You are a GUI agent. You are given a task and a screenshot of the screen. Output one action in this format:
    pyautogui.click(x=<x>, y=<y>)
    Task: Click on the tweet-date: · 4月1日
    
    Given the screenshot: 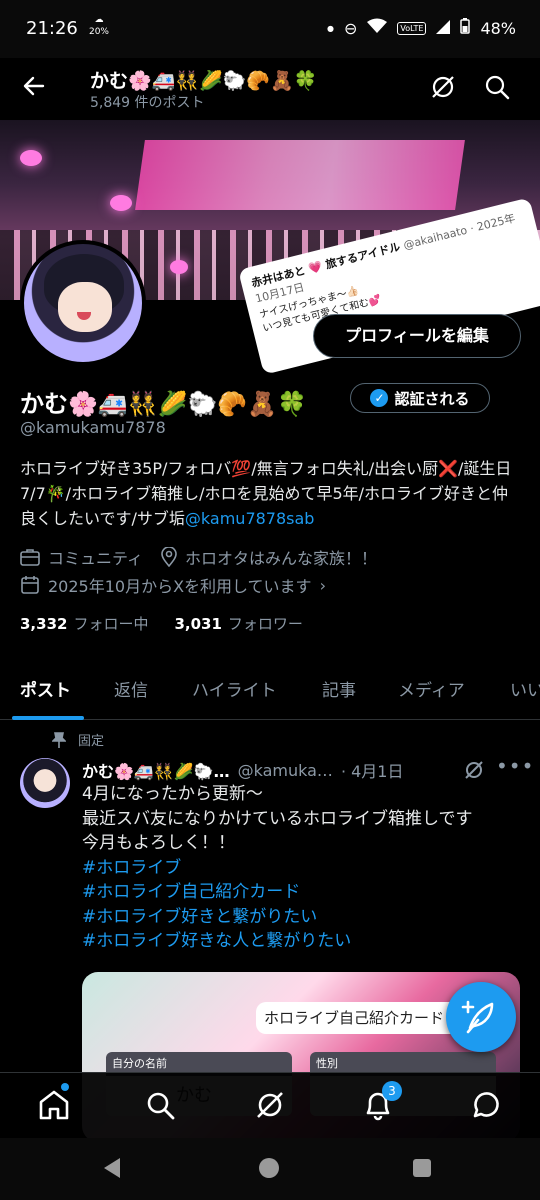 What is the action you would take?
    pyautogui.click(x=372, y=770)
    